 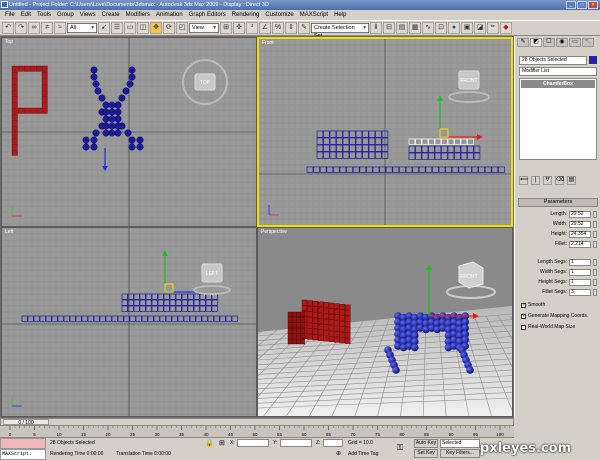 I want to click on auto-key-button: Auto Key, so click(x=426, y=443).